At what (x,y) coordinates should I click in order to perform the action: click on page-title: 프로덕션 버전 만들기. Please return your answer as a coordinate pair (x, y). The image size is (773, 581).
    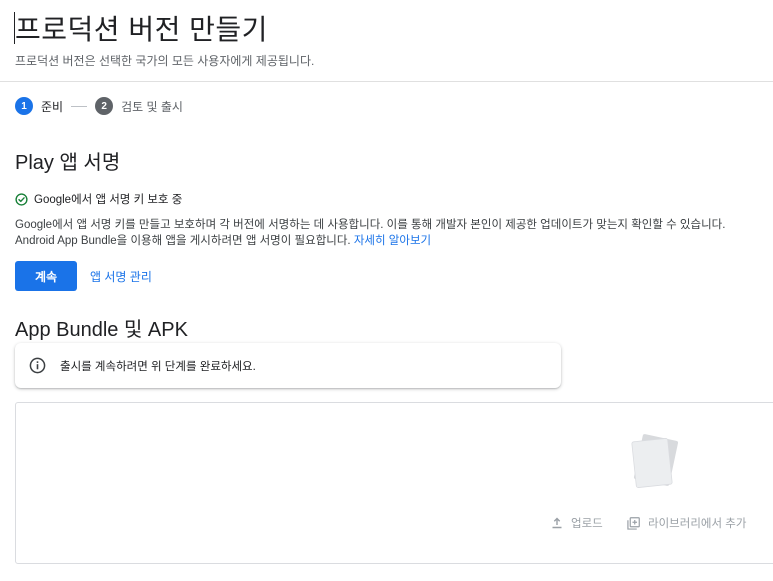
    Looking at the image, I should click on (141, 29).